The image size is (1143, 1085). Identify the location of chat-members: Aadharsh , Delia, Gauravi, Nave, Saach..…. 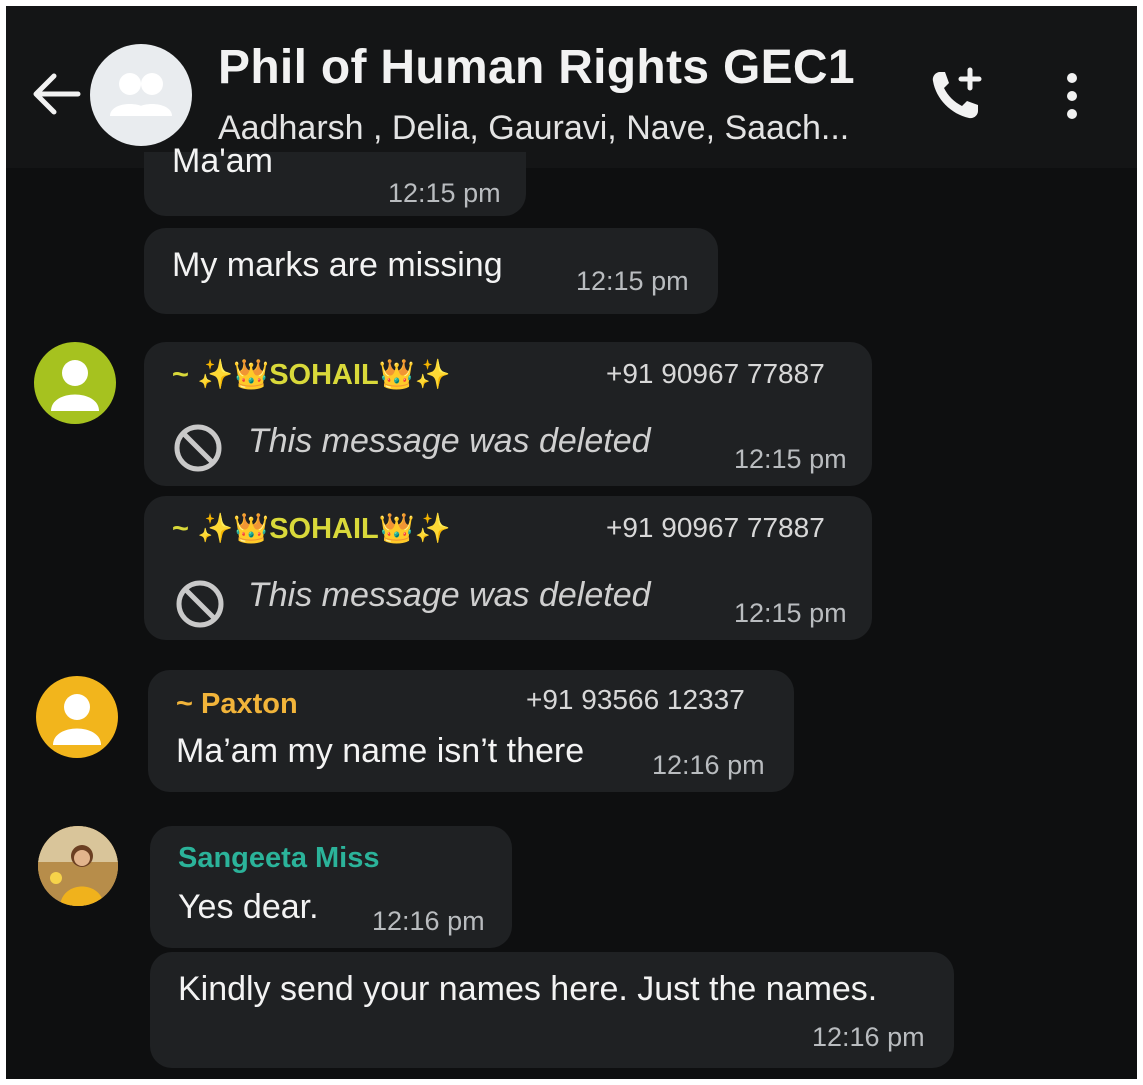
(533, 128).